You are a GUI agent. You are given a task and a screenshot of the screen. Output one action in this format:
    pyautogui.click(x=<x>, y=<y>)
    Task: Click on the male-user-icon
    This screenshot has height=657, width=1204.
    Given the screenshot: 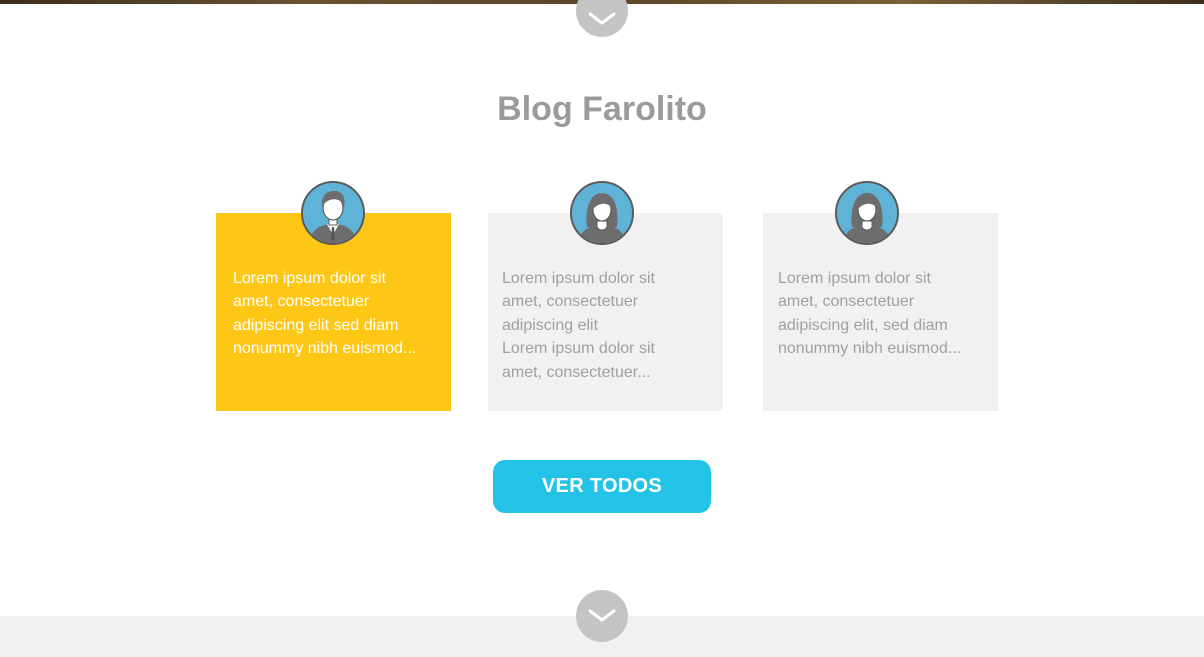 What is the action you would take?
    pyautogui.click(x=333, y=213)
    